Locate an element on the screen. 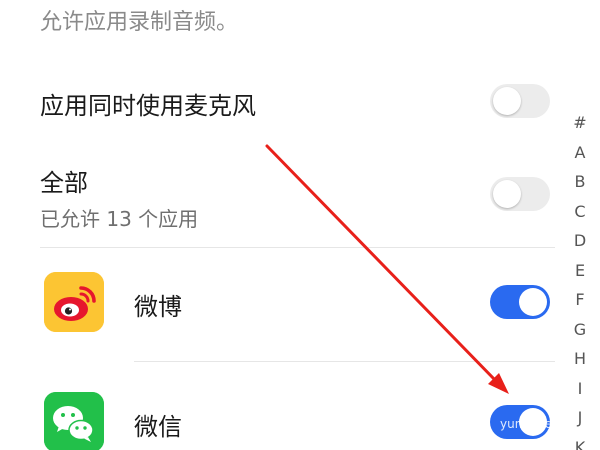  alpha-index-f: F is located at coordinates (580, 300).